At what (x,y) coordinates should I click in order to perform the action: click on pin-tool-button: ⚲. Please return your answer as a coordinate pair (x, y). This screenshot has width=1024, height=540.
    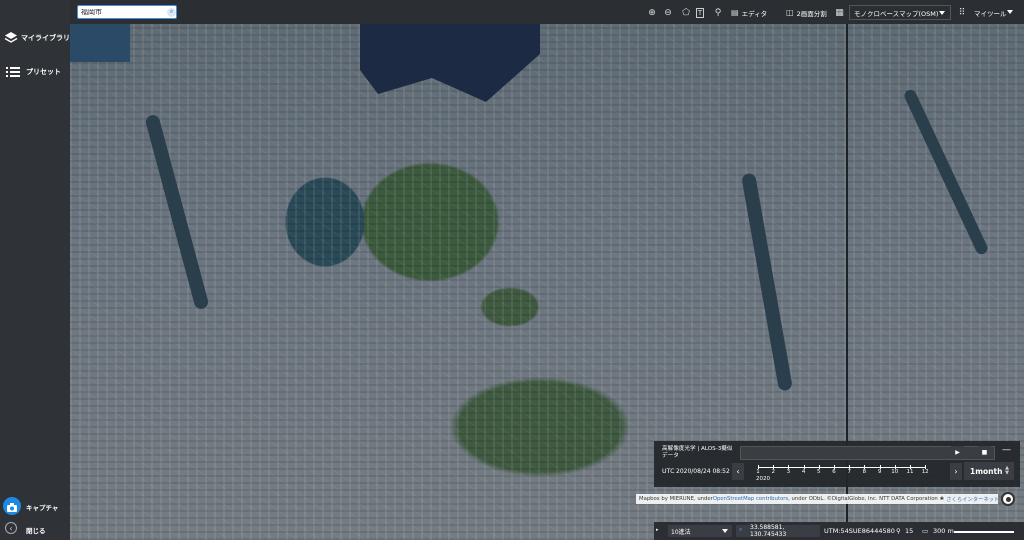
    Looking at the image, I should click on (718, 12).